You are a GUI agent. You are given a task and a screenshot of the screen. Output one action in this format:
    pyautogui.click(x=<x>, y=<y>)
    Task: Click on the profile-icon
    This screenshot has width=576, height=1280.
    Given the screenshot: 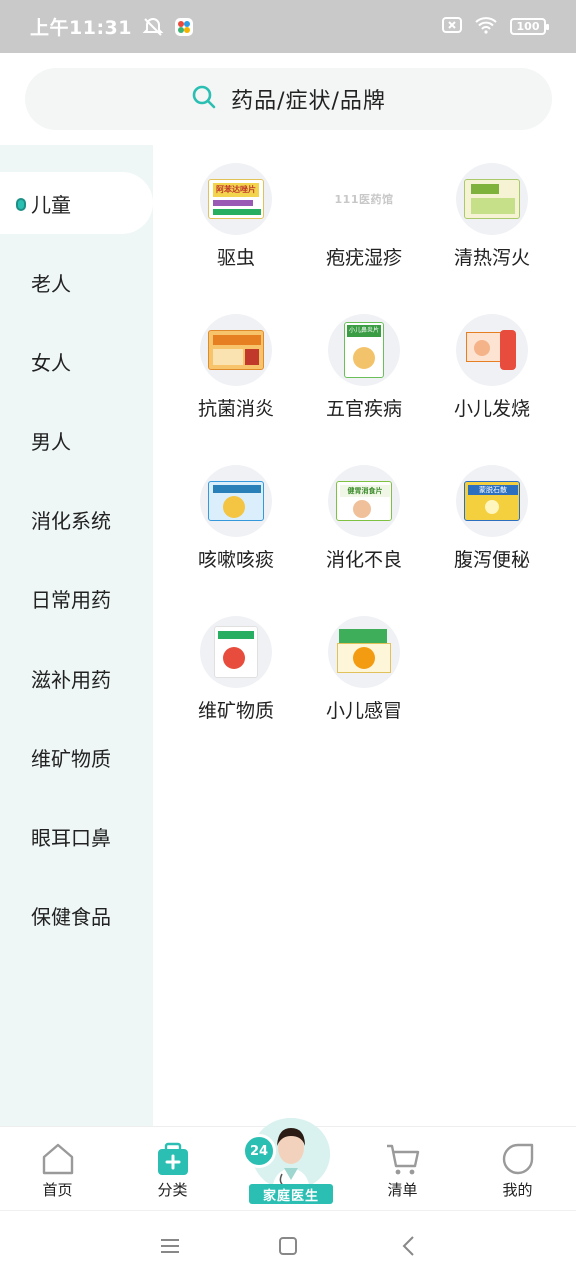 What is the action you would take?
    pyautogui.click(x=518, y=1159)
    